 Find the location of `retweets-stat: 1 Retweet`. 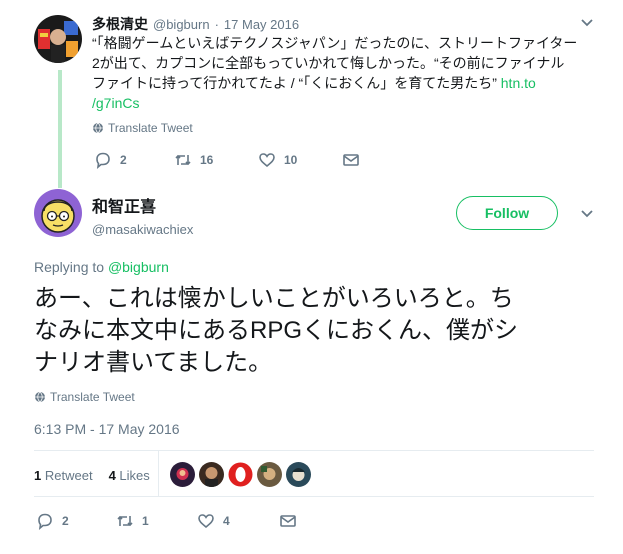

retweets-stat: 1 Retweet is located at coordinates (63, 475).